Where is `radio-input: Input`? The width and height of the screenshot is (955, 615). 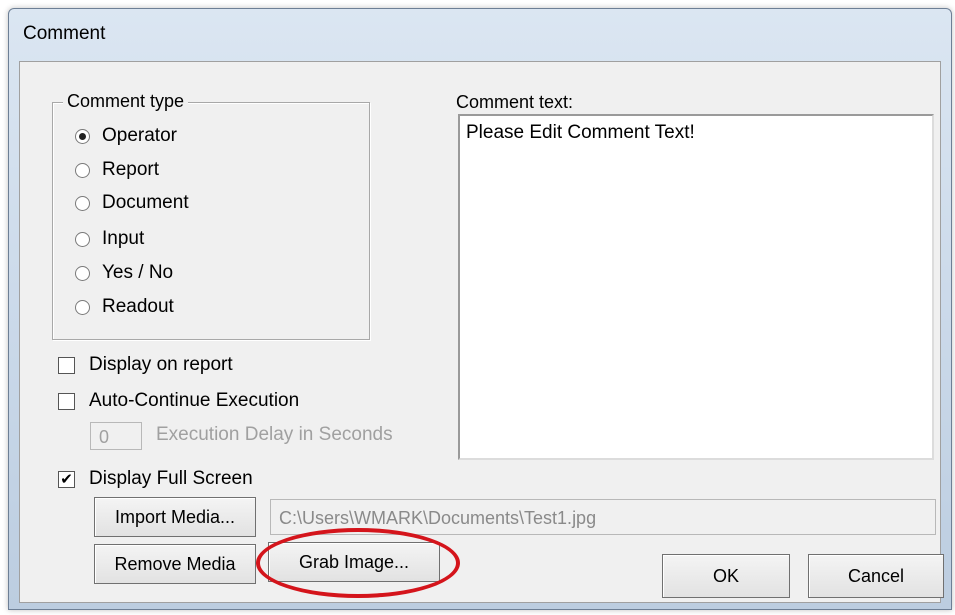
radio-input: Input is located at coordinates (109, 239).